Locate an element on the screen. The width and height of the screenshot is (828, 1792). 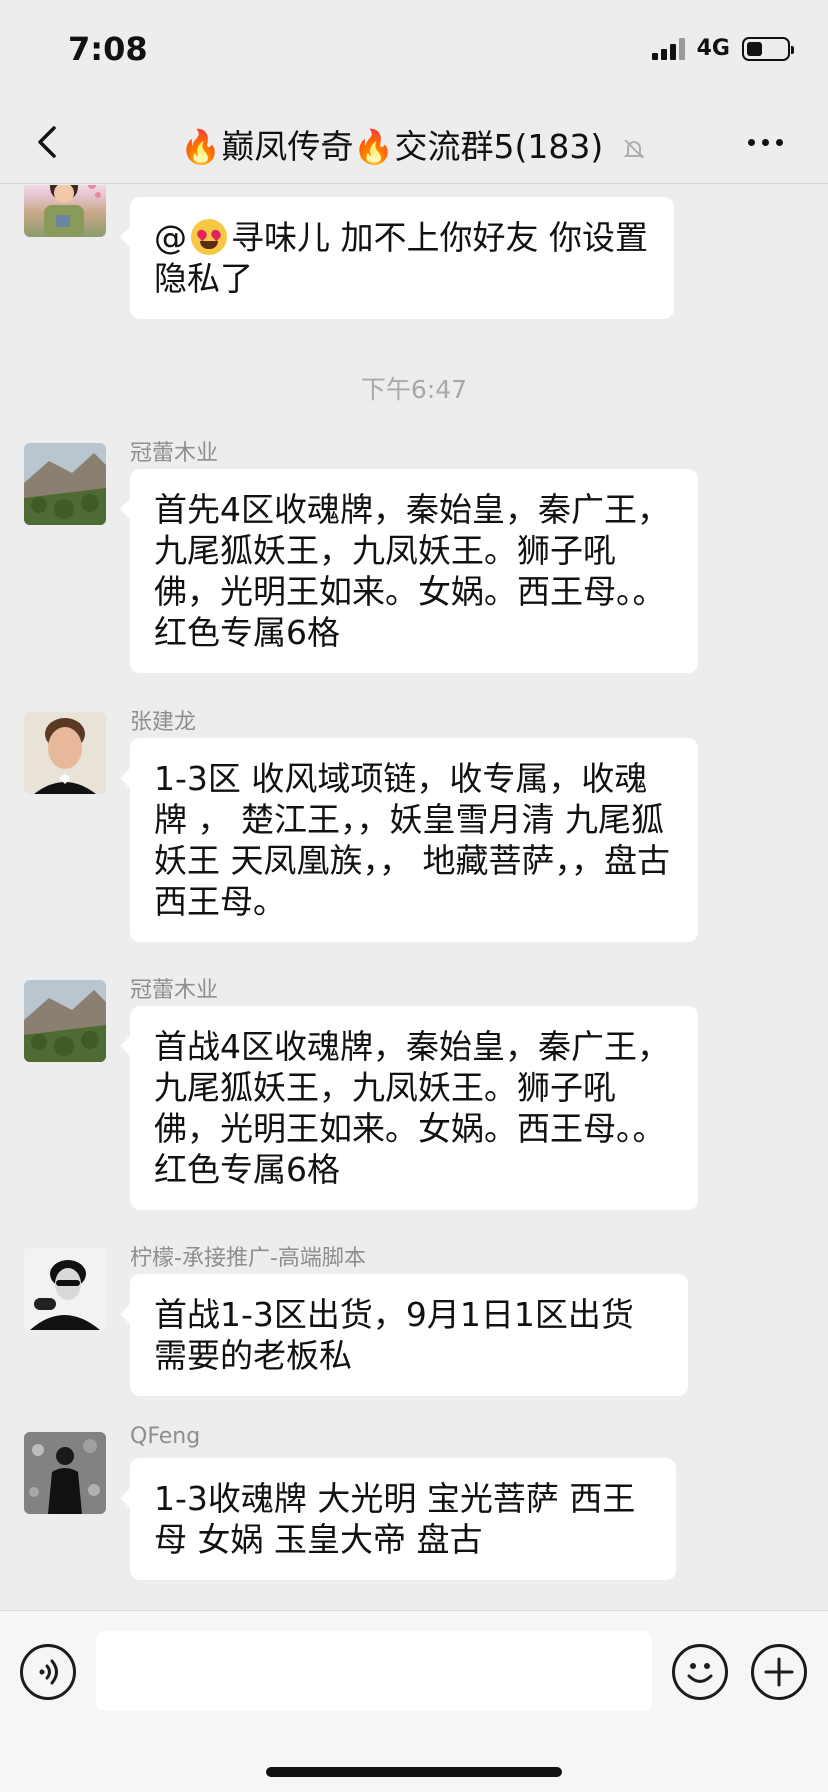
mention-at: @ is located at coordinates (170, 237).